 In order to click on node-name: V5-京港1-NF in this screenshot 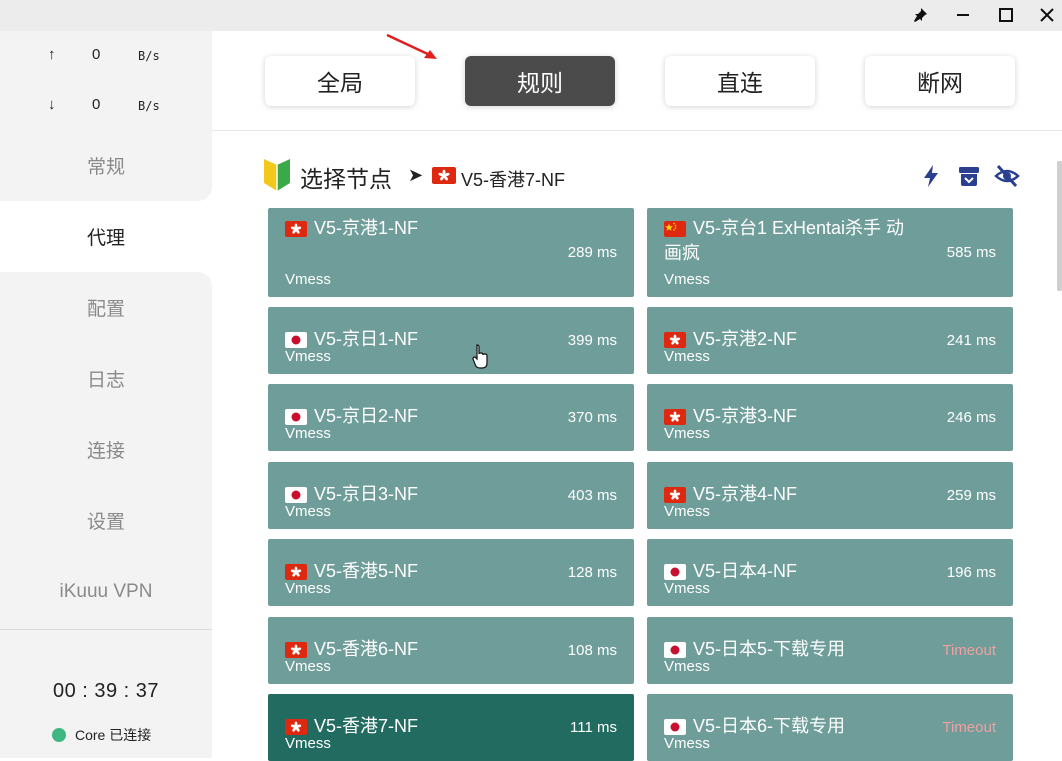, I will do `click(366, 228)`.